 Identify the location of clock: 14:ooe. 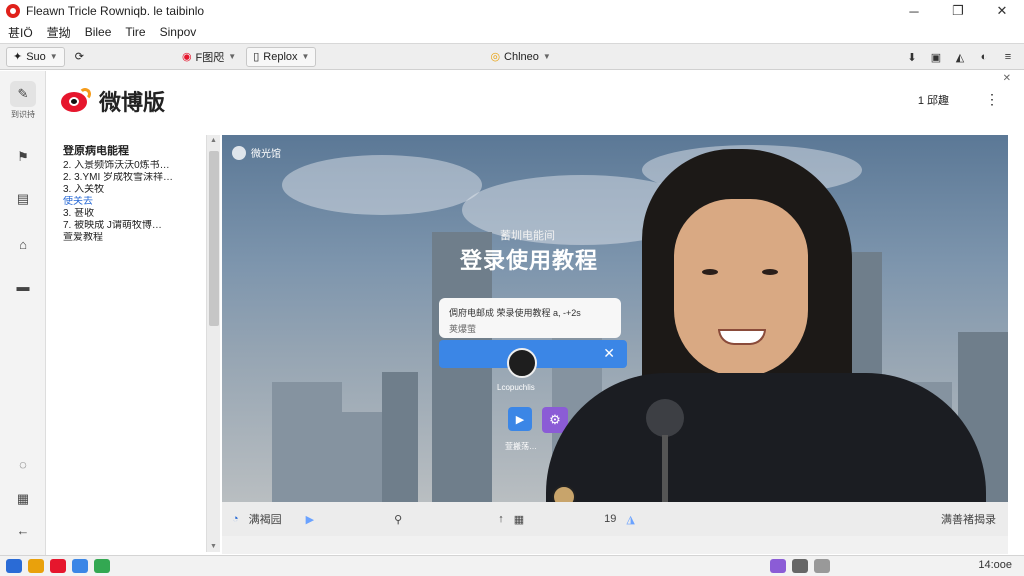
(995, 565).